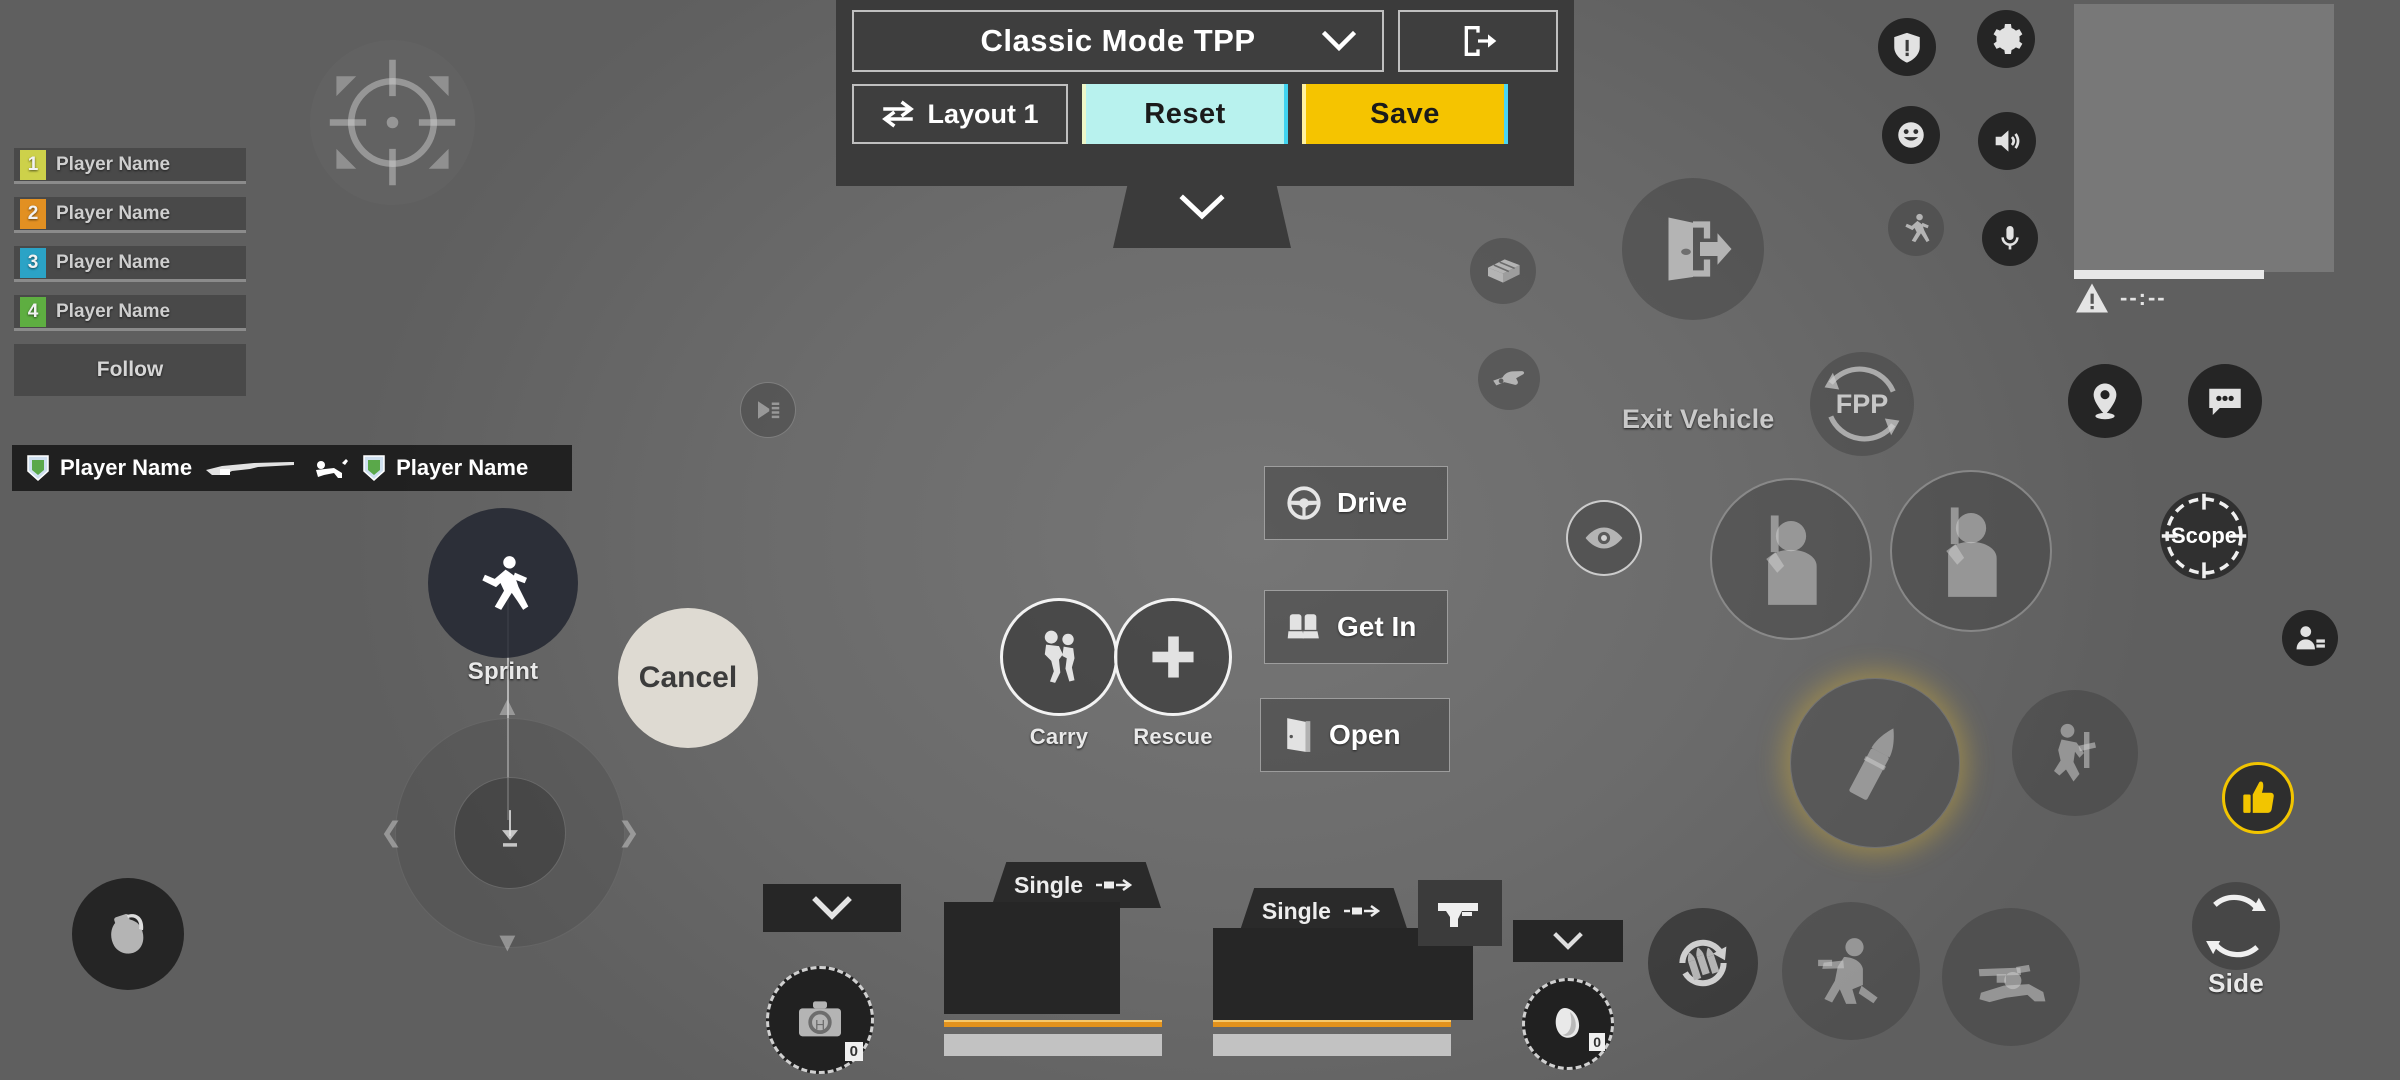  What do you see at coordinates (130, 166) in the screenshot?
I see `list-item: 1 Player Name` at bounding box center [130, 166].